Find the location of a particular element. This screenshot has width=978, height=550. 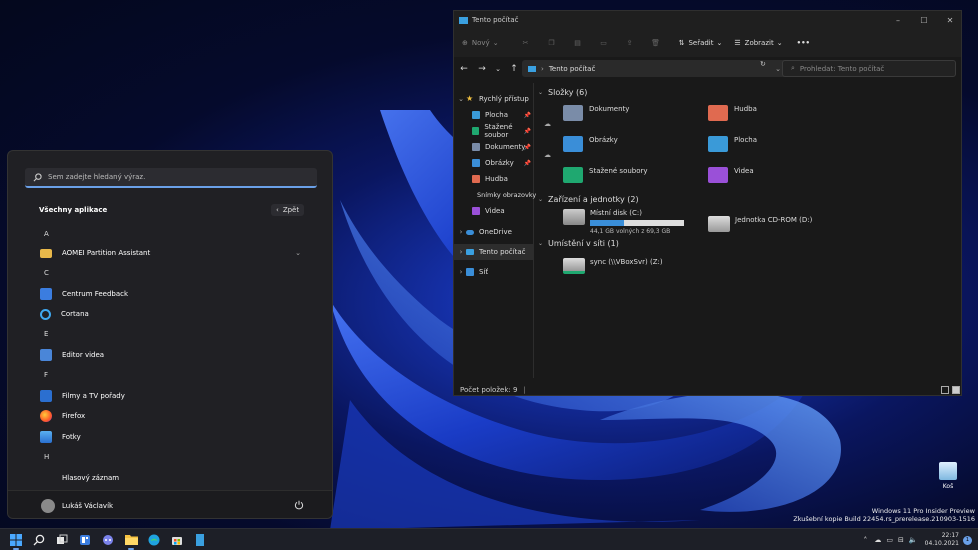

clock: 22:17 04.10.2021 is located at coordinates (942, 540).